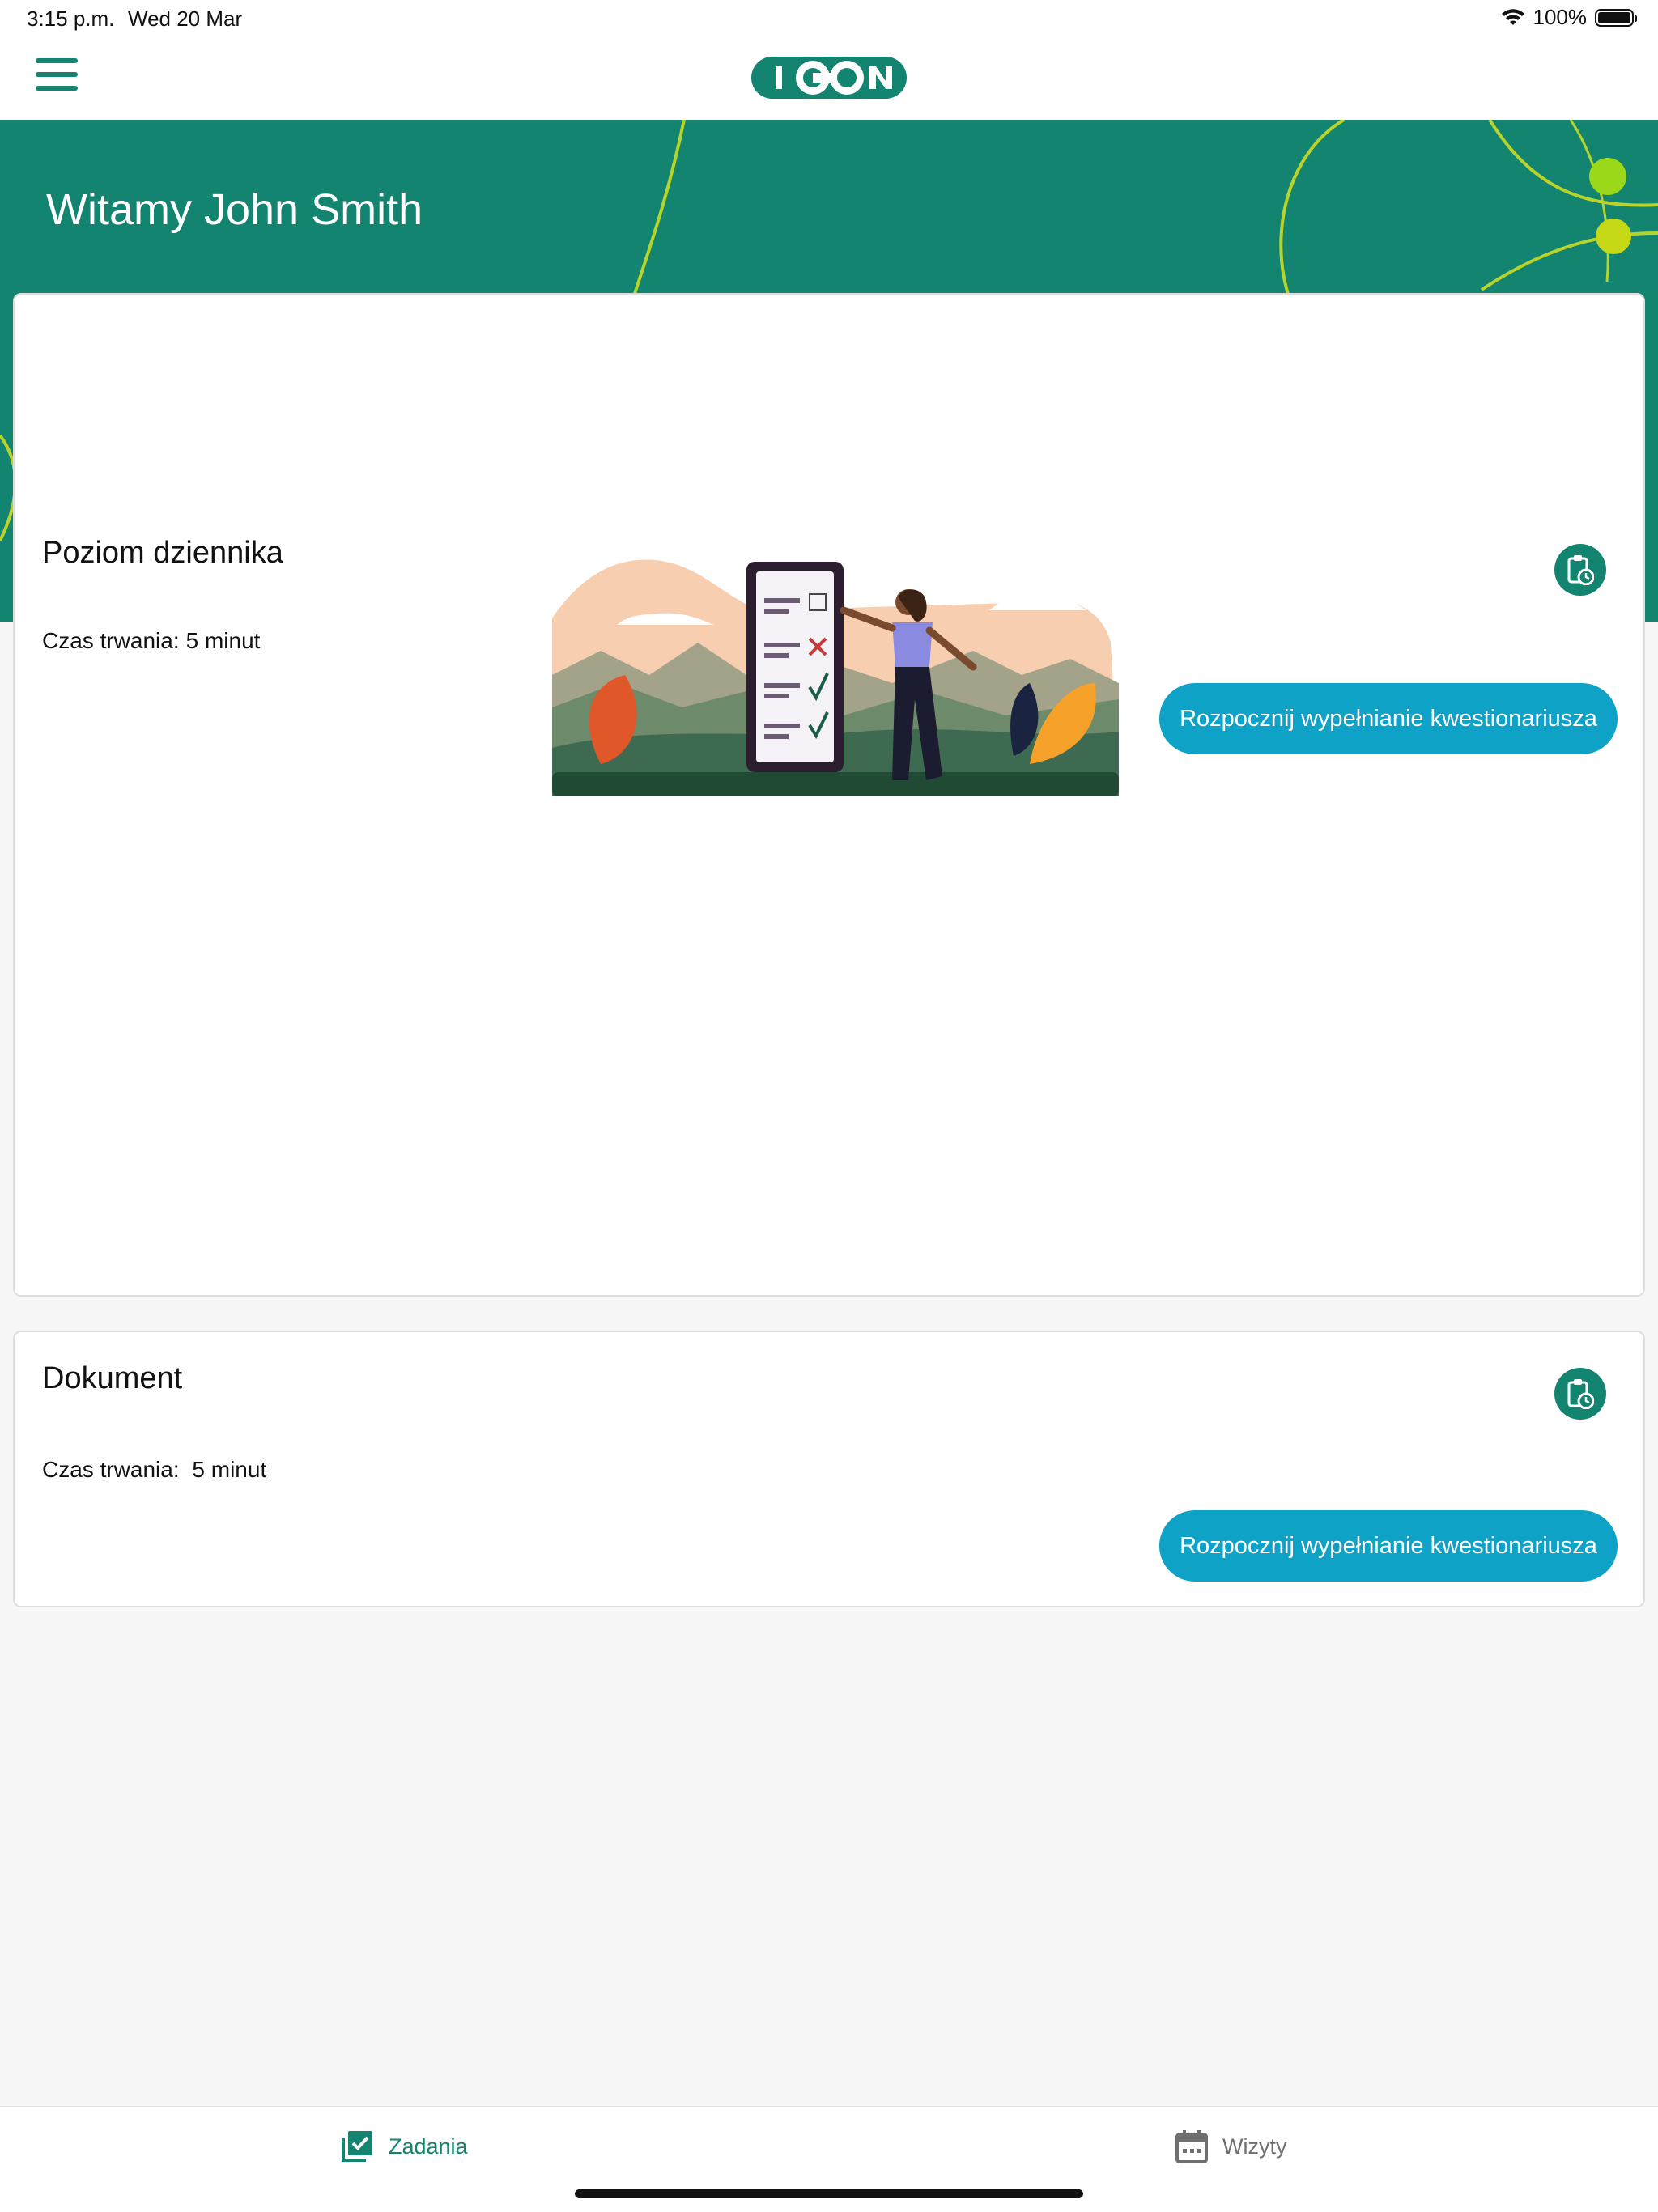  I want to click on tab-tasks-label: Zadania, so click(428, 2146).